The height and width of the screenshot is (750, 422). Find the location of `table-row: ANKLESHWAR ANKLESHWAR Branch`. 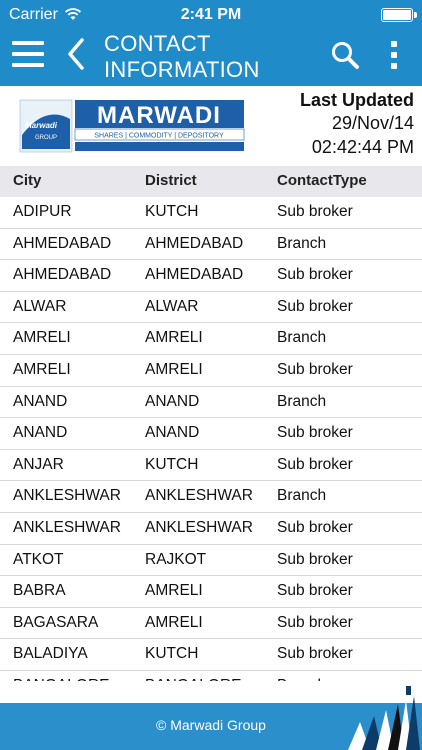

table-row: ANKLESHWAR ANKLESHWAR Branch is located at coordinates (211, 497).